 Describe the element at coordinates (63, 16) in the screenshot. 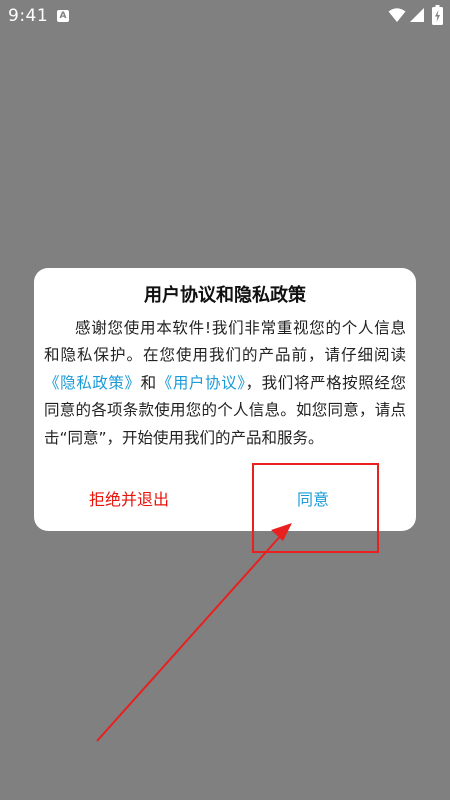

I see `a-notification-icon: A` at that location.